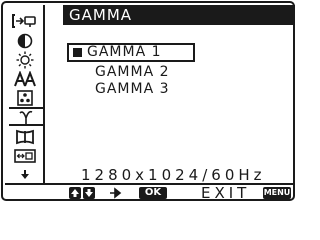 This screenshot has width=320, height=240. I want to click on gamma-icon, so click(26, 117).